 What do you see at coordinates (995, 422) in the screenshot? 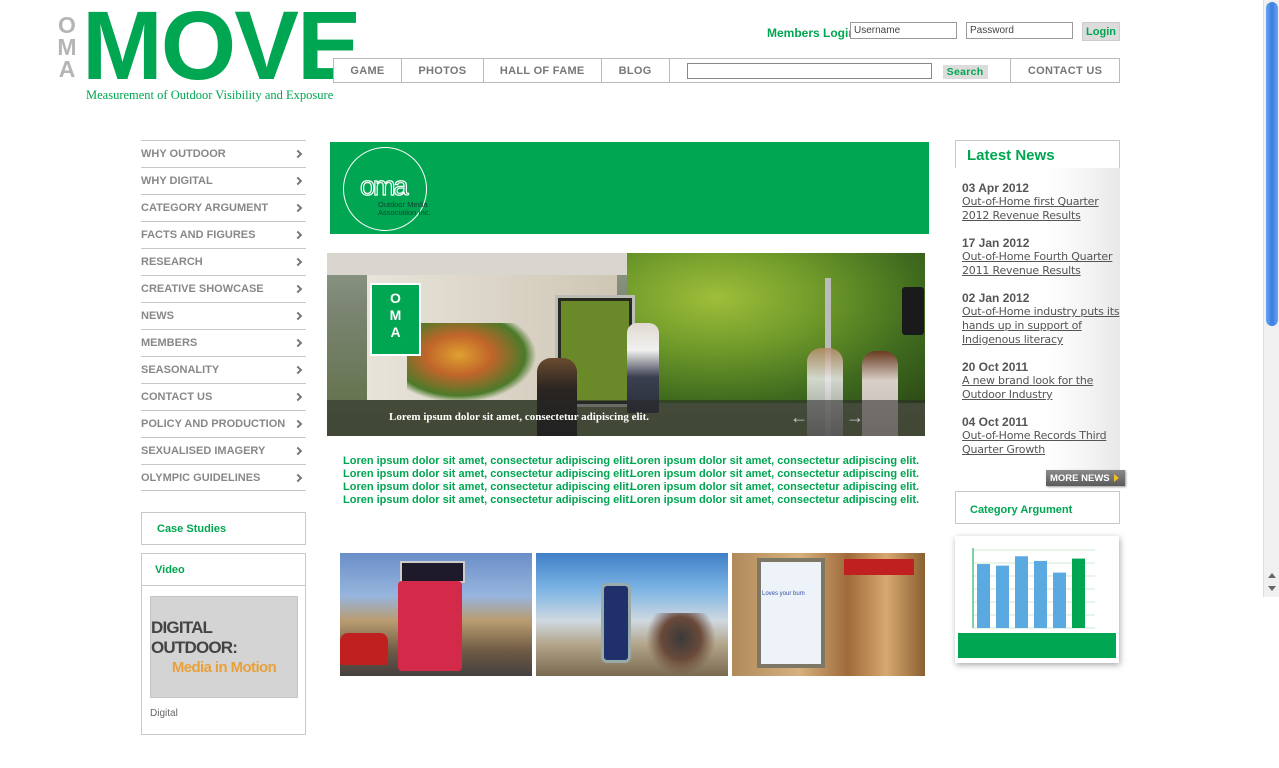
I see `news-date: 04 Oct 2011` at bounding box center [995, 422].